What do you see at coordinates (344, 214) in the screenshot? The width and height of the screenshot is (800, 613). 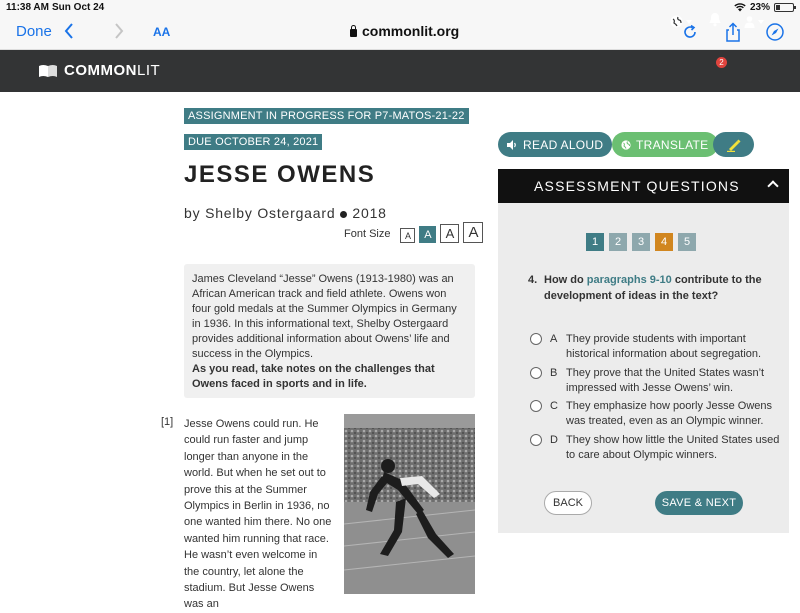 I see `separator-dot` at bounding box center [344, 214].